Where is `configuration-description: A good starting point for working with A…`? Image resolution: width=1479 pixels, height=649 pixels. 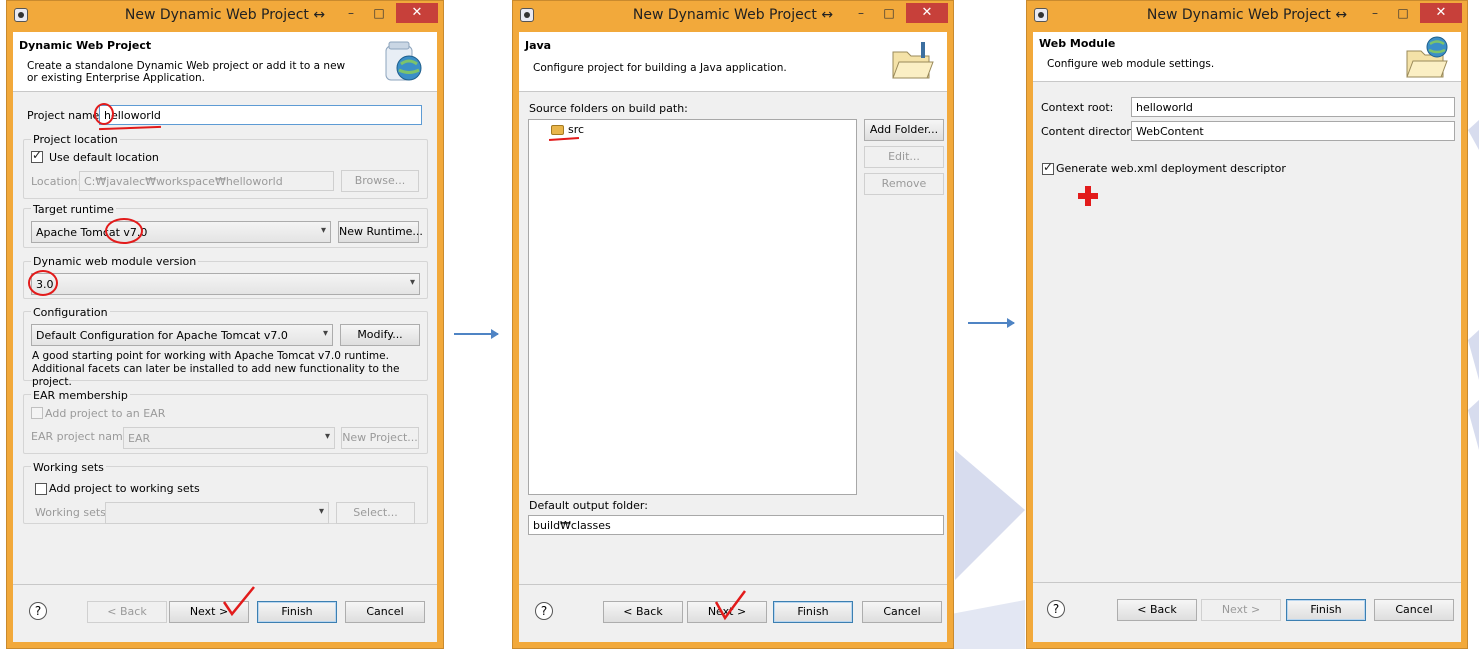
configuration-description: A good starting point for working with A… is located at coordinates (216, 369).